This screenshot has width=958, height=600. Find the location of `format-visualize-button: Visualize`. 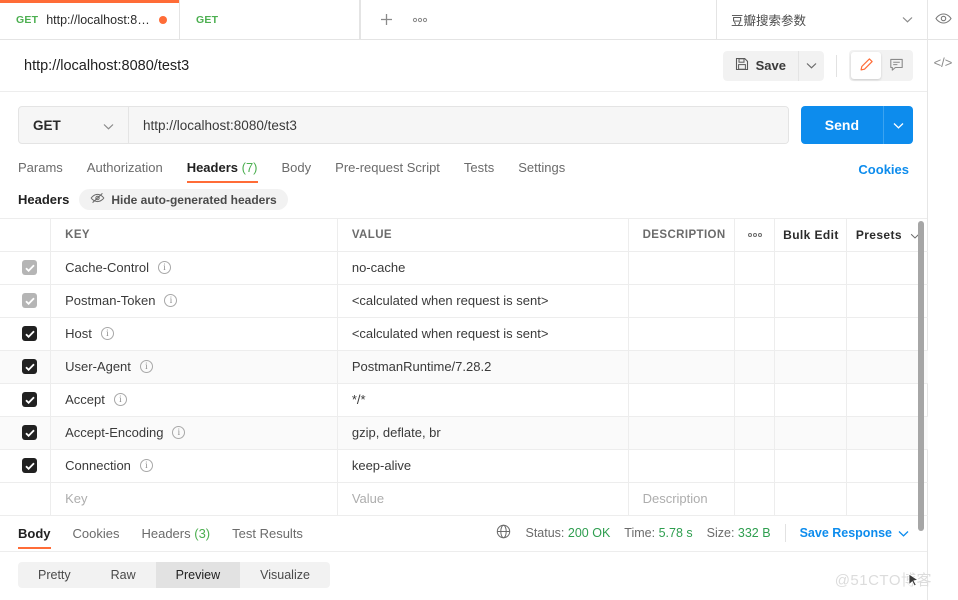

format-visualize-button: Visualize is located at coordinates (285, 575).